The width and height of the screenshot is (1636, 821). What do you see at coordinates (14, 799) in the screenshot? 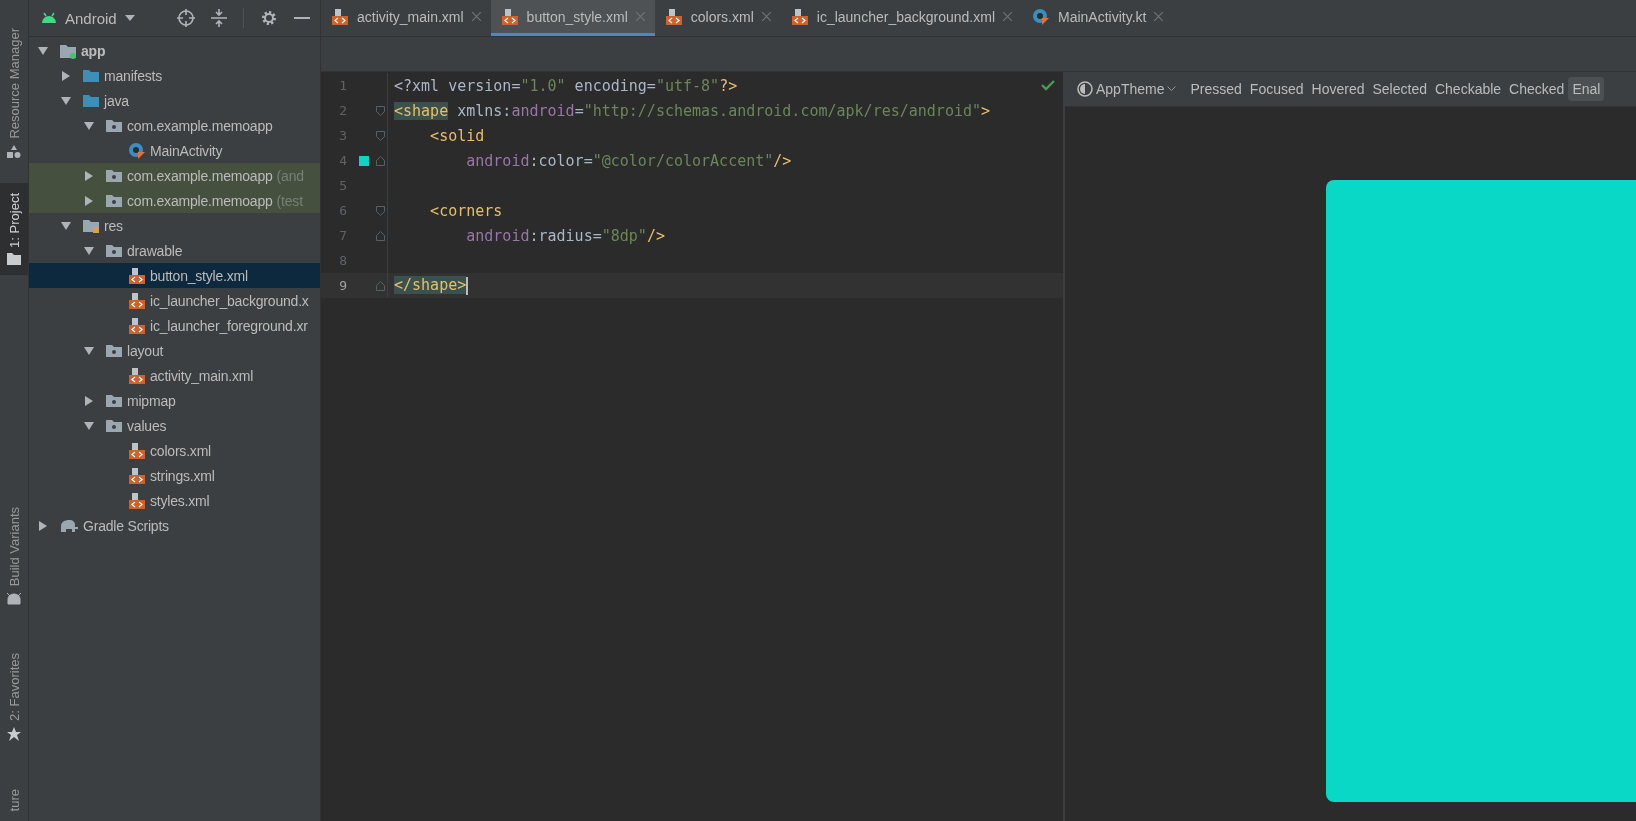
I see `tool-window-tab: ture` at bounding box center [14, 799].